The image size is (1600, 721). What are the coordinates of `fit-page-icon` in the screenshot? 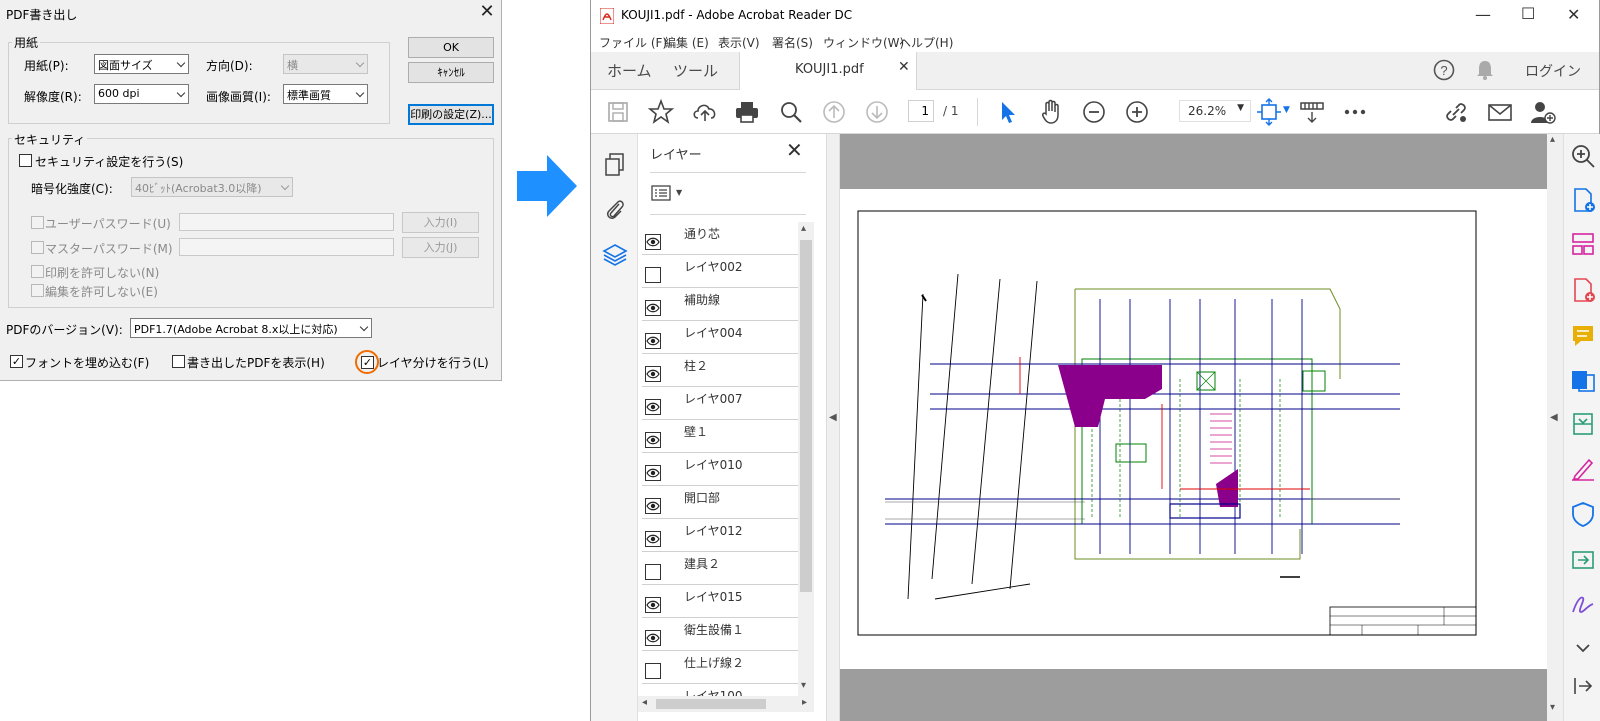 It's located at (1269, 112).